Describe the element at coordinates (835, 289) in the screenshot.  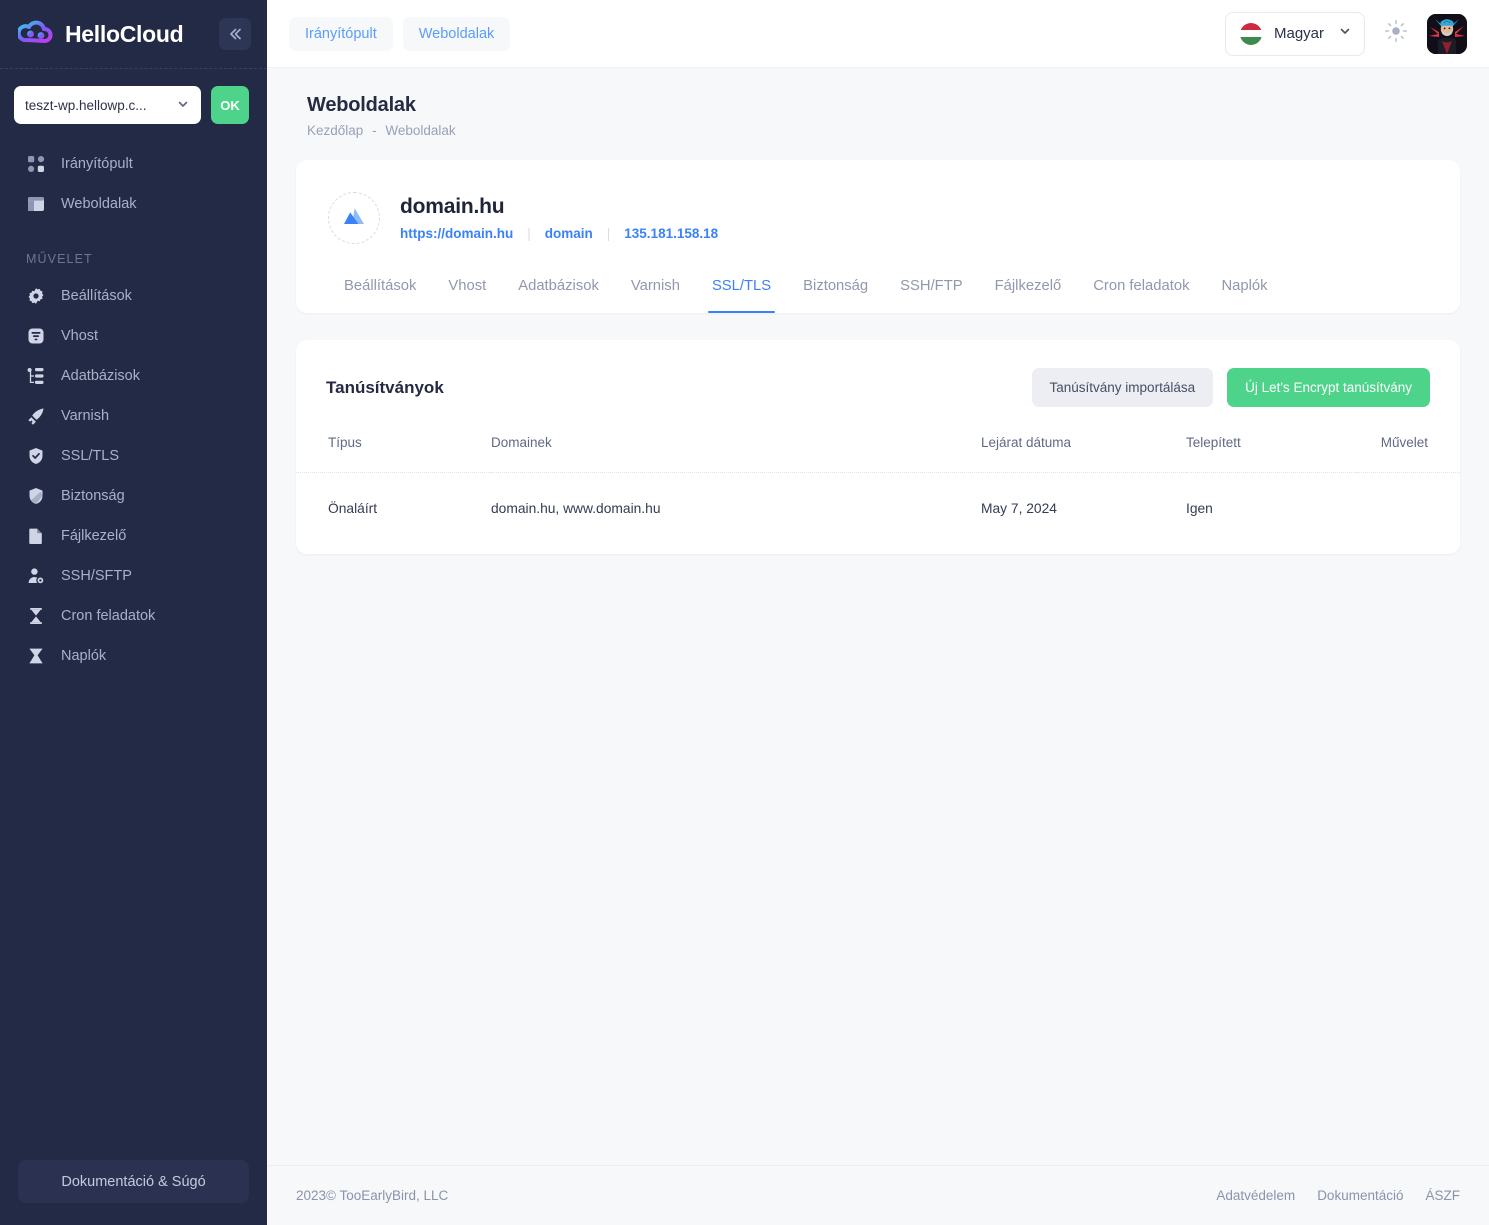
I see `tab-biztonsag: Biztonság` at that location.